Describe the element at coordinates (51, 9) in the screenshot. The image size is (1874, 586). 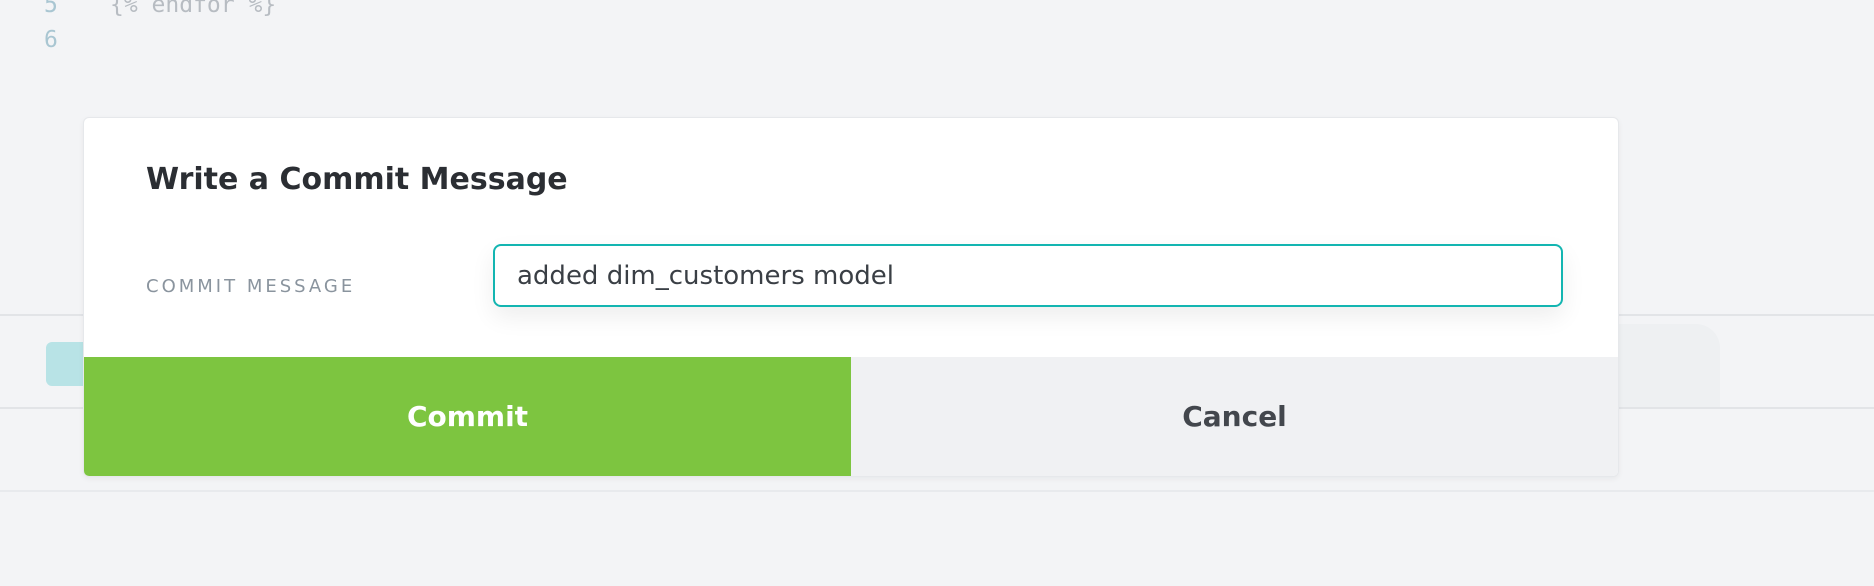
I see `line-number: 5` at that location.